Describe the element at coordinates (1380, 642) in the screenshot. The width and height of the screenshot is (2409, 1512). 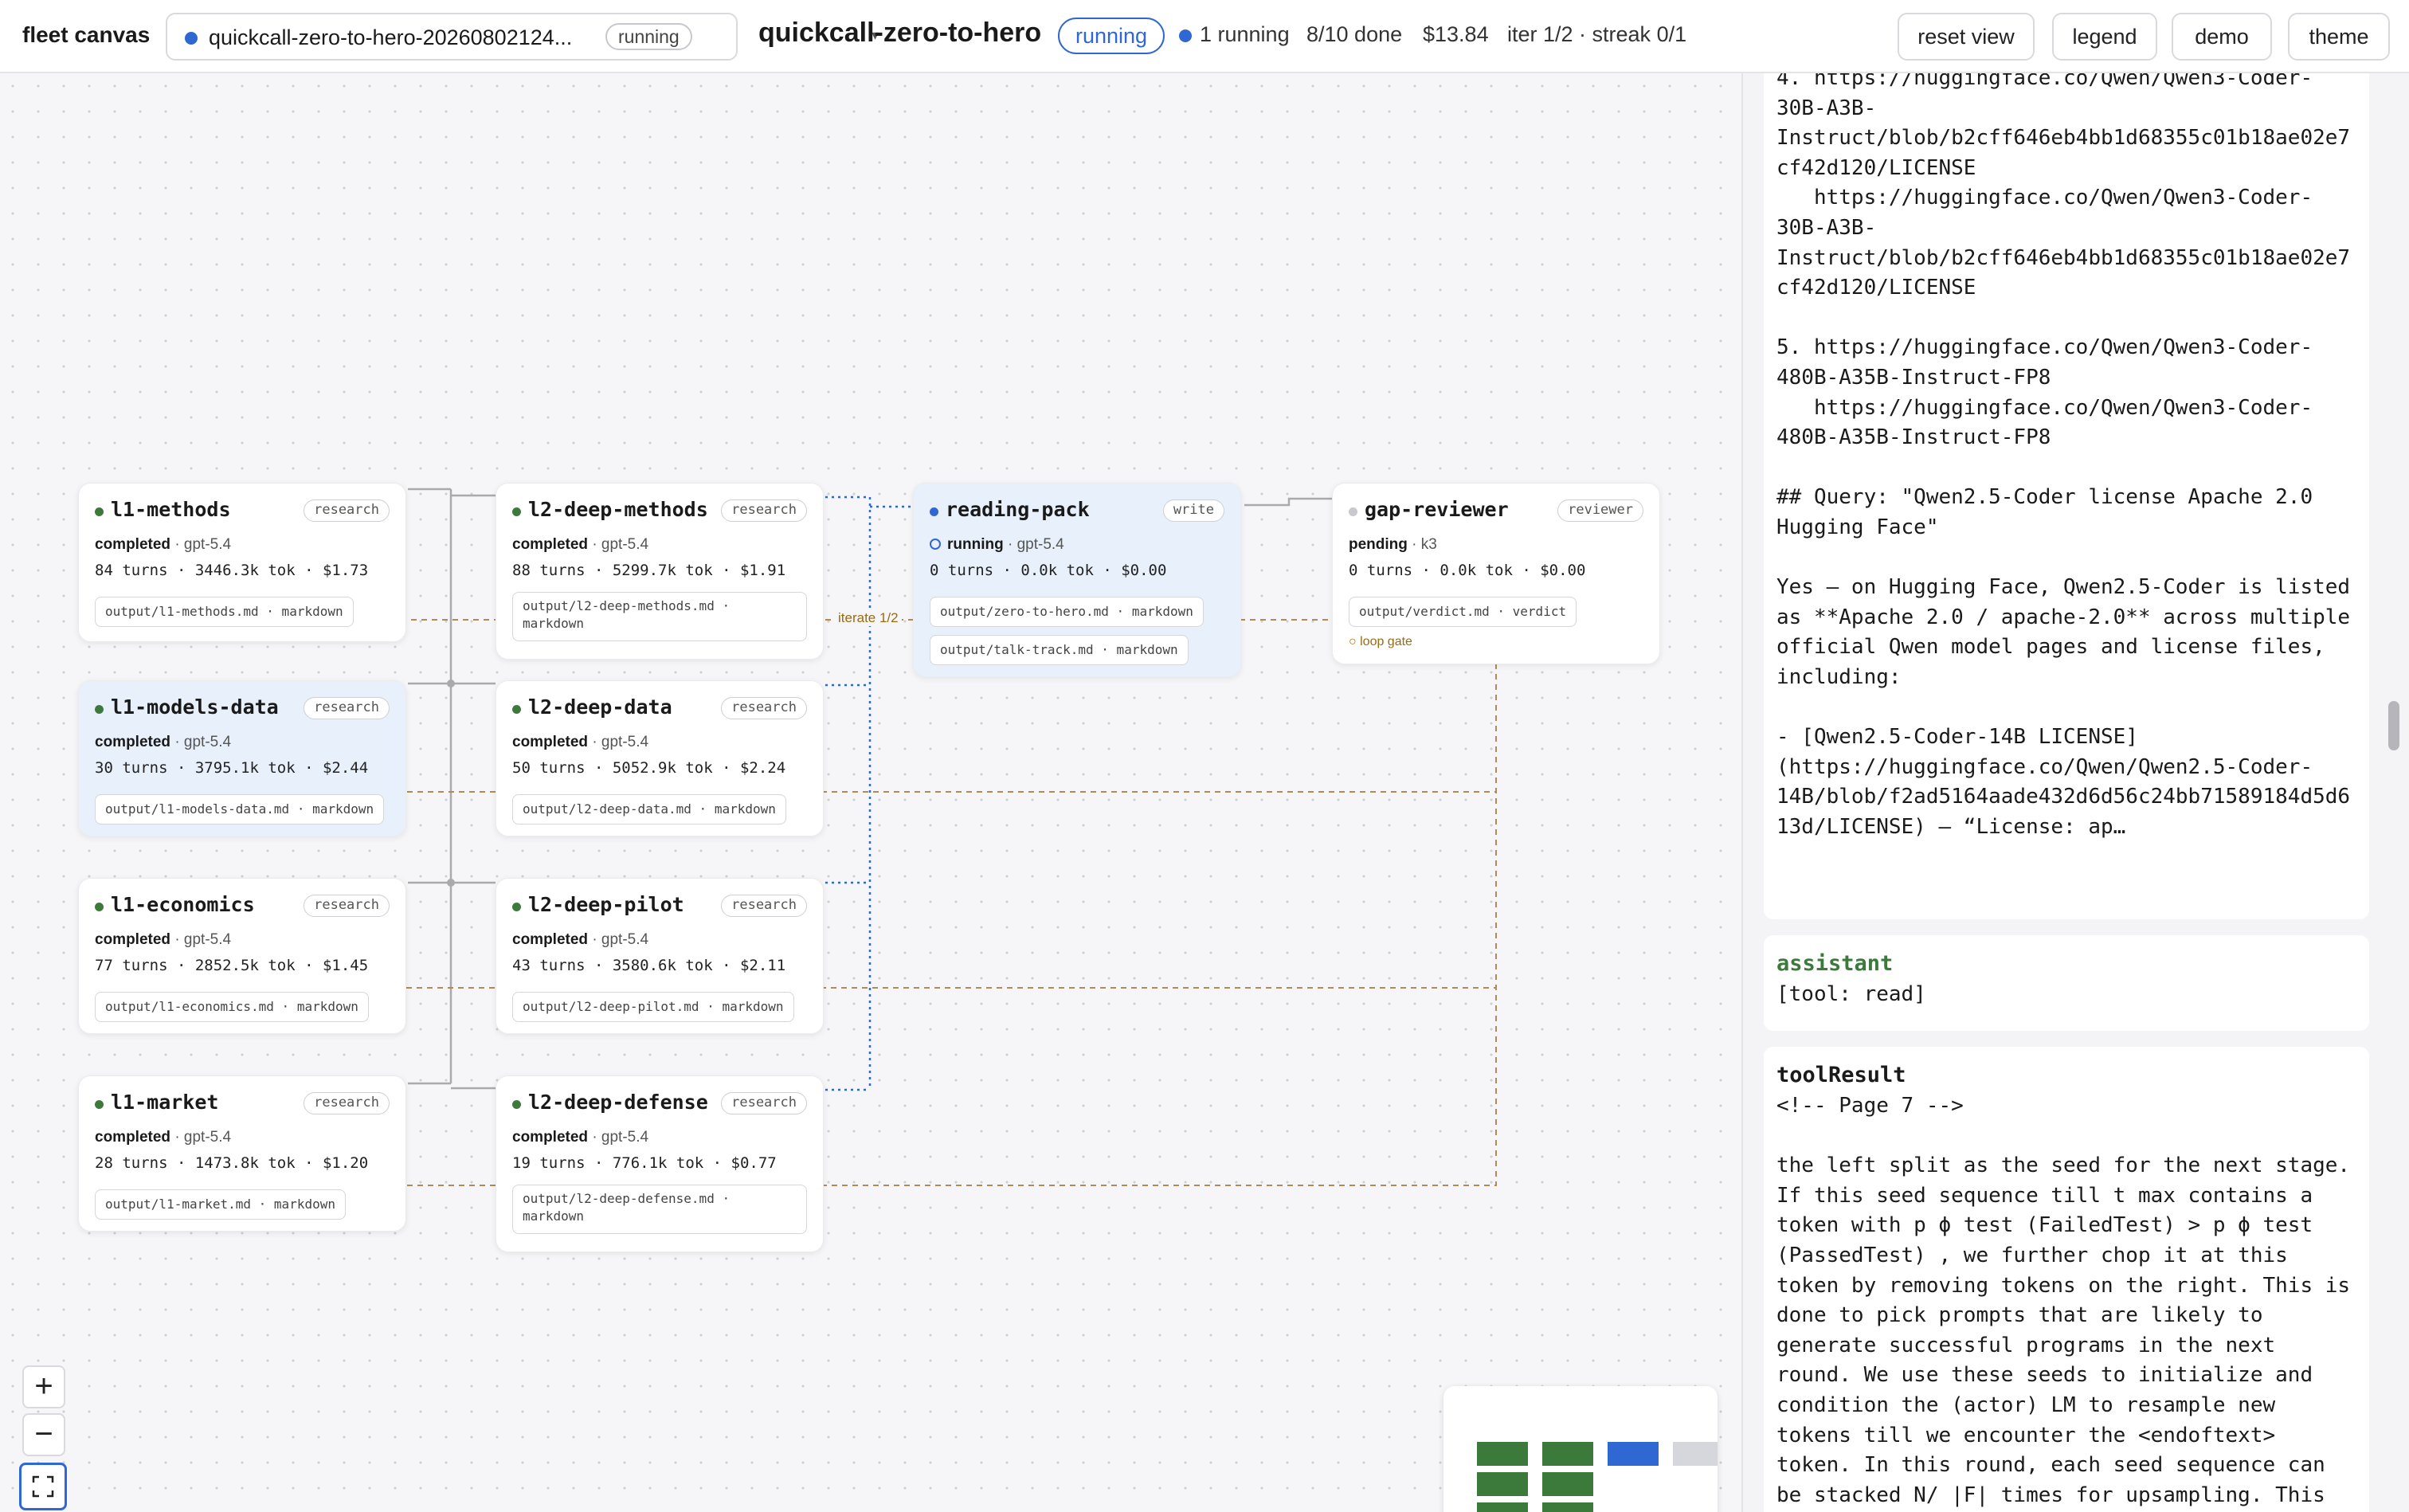
I see `loop-gate-label: ○ loop gate` at that location.